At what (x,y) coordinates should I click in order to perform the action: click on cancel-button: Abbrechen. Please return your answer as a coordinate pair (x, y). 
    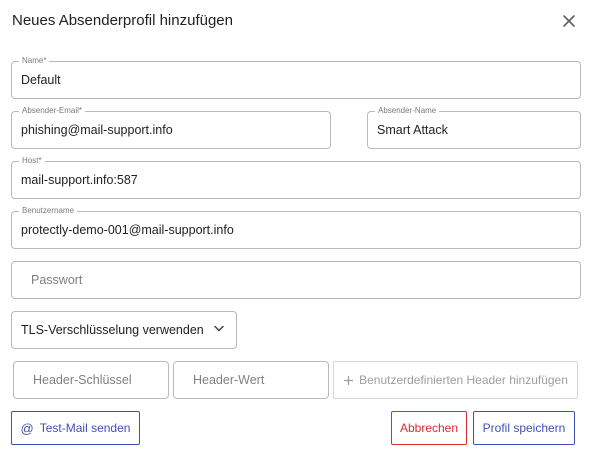
    Looking at the image, I should click on (429, 428).